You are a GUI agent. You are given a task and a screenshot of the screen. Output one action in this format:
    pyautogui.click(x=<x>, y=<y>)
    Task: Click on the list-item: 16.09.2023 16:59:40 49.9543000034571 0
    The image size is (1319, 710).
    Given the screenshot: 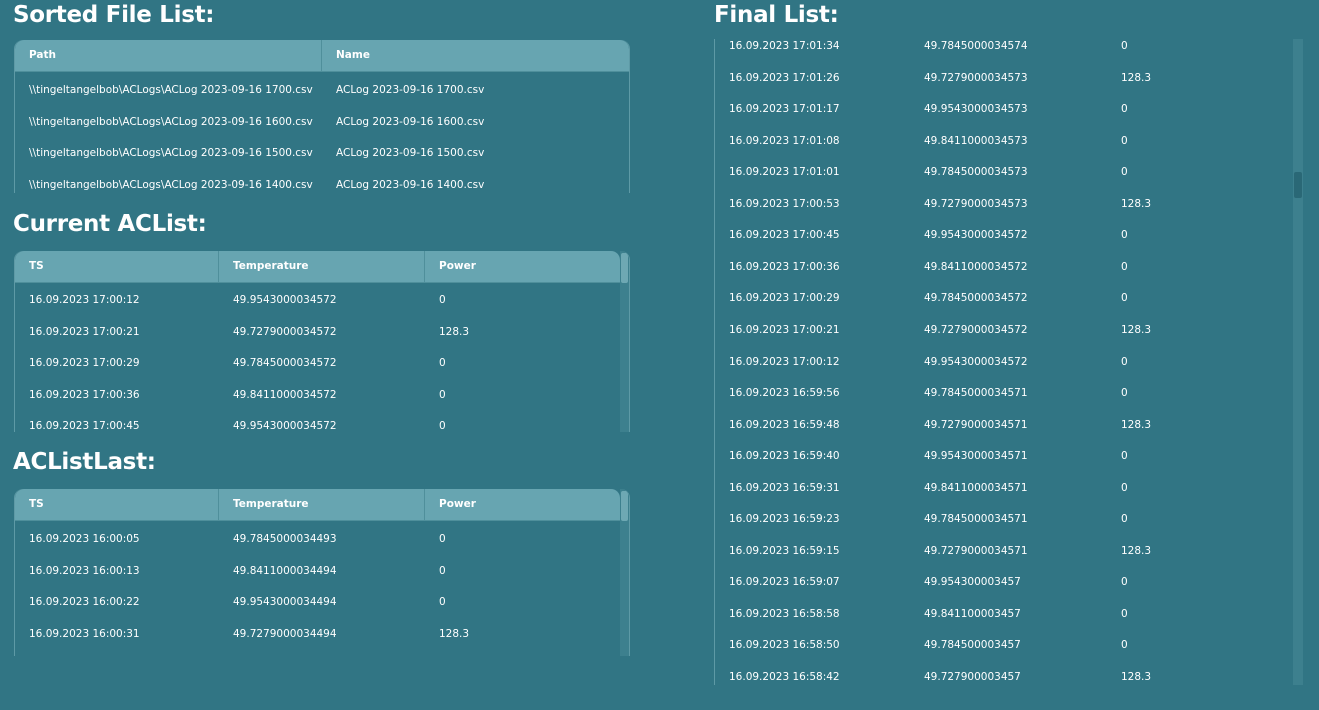 What is the action you would take?
    pyautogui.click(x=1001, y=457)
    